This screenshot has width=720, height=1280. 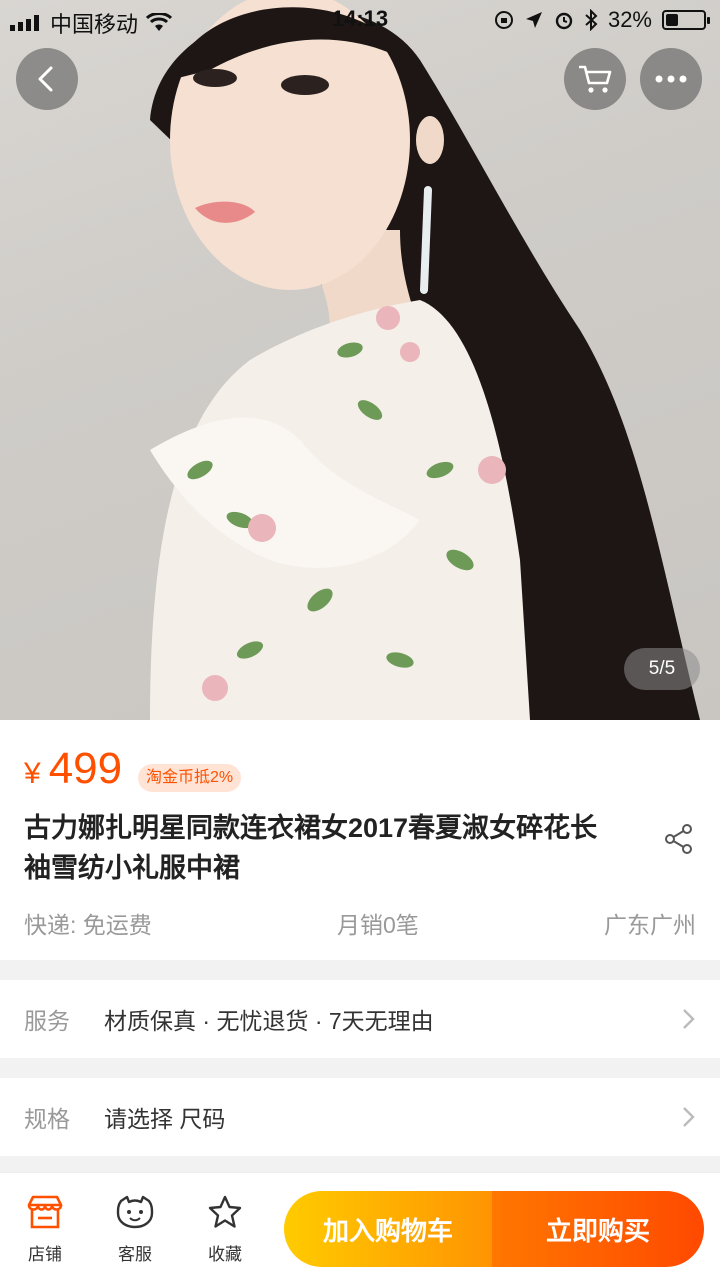 I want to click on more-button, so click(x=671, y=79).